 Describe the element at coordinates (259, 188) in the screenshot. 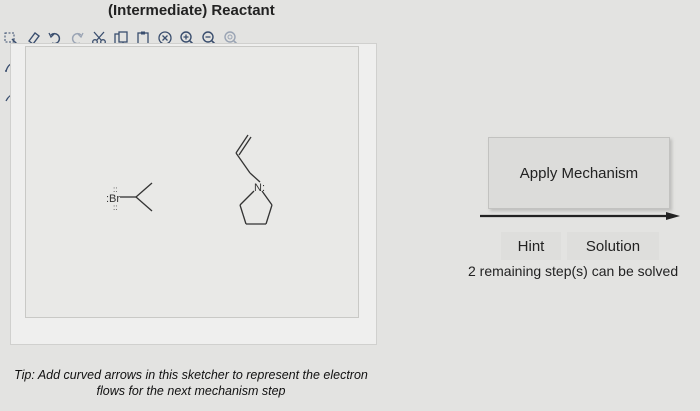

I see `nitrogen-atom-label: N:` at that location.